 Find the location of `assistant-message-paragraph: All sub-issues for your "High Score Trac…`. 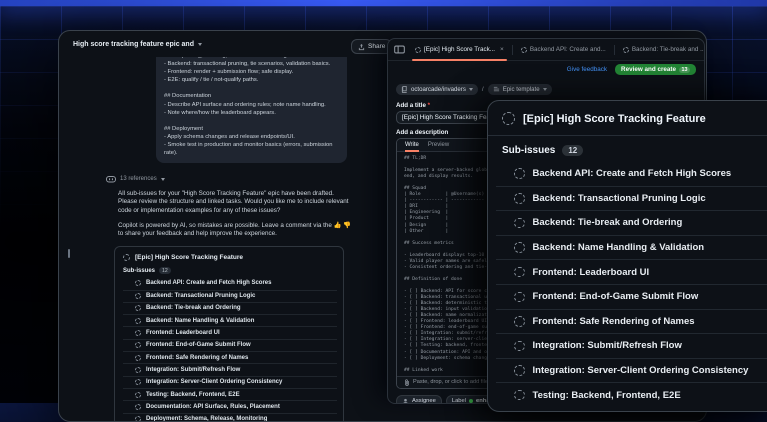

assistant-message-paragraph: All sub-issues for your "High Score Trac… is located at coordinates (236, 202).